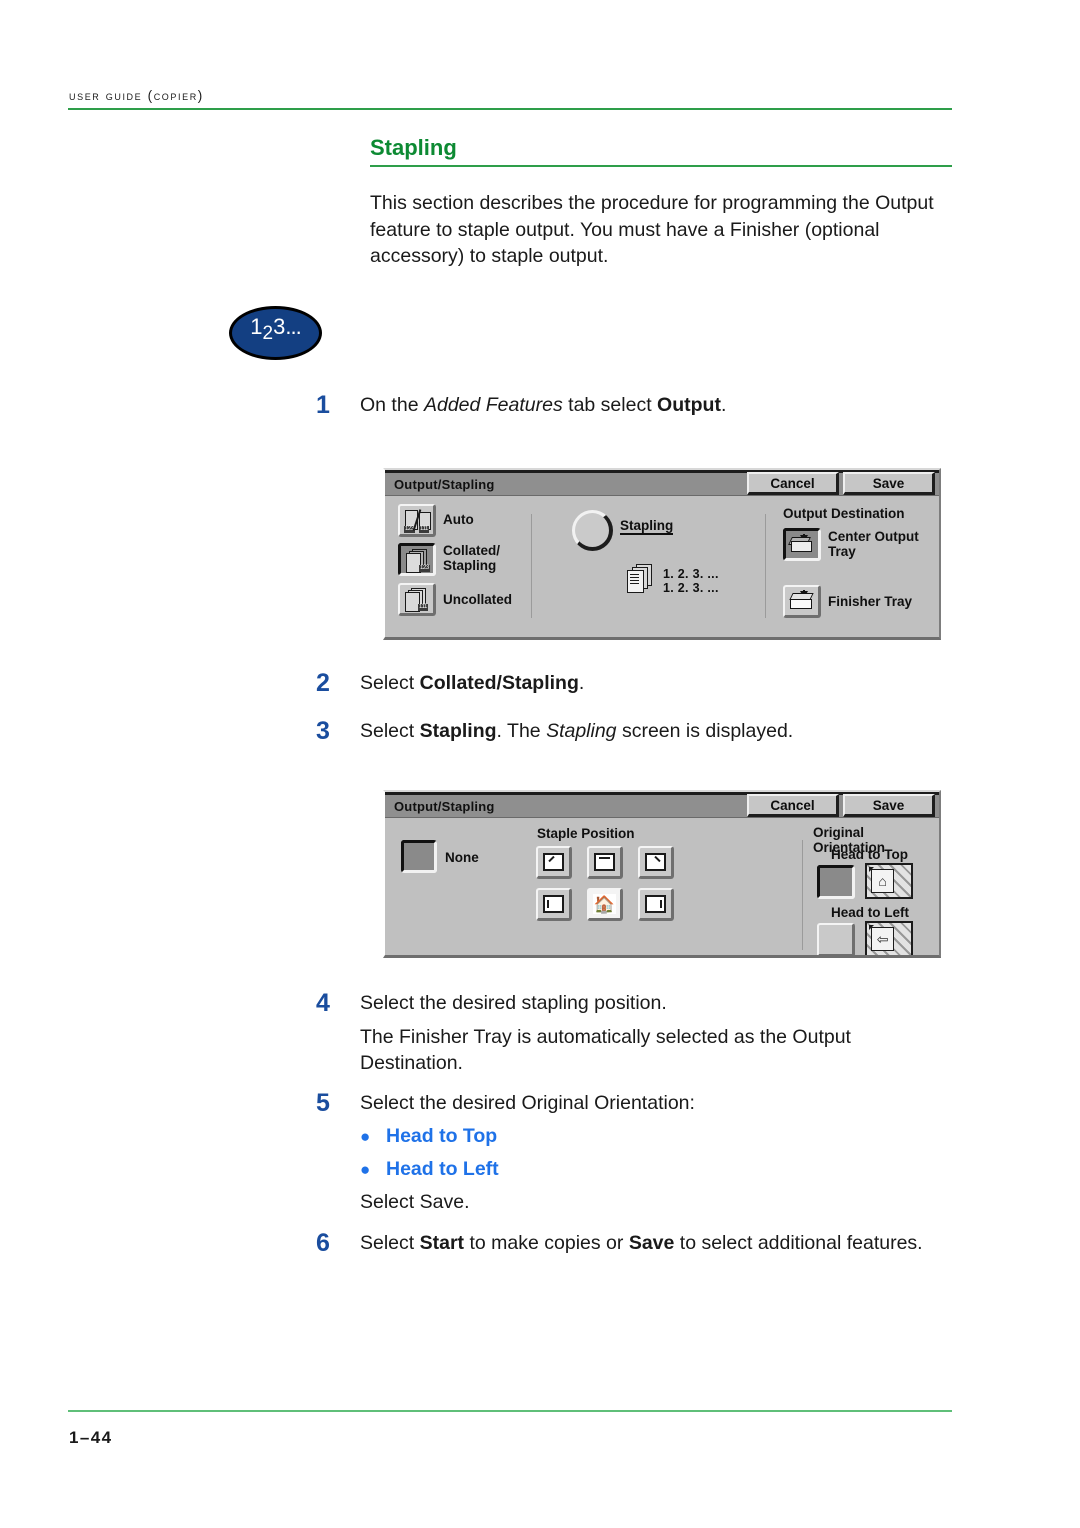 The image size is (1080, 1528). What do you see at coordinates (419, 856) in the screenshot?
I see `staple-option-none` at bounding box center [419, 856].